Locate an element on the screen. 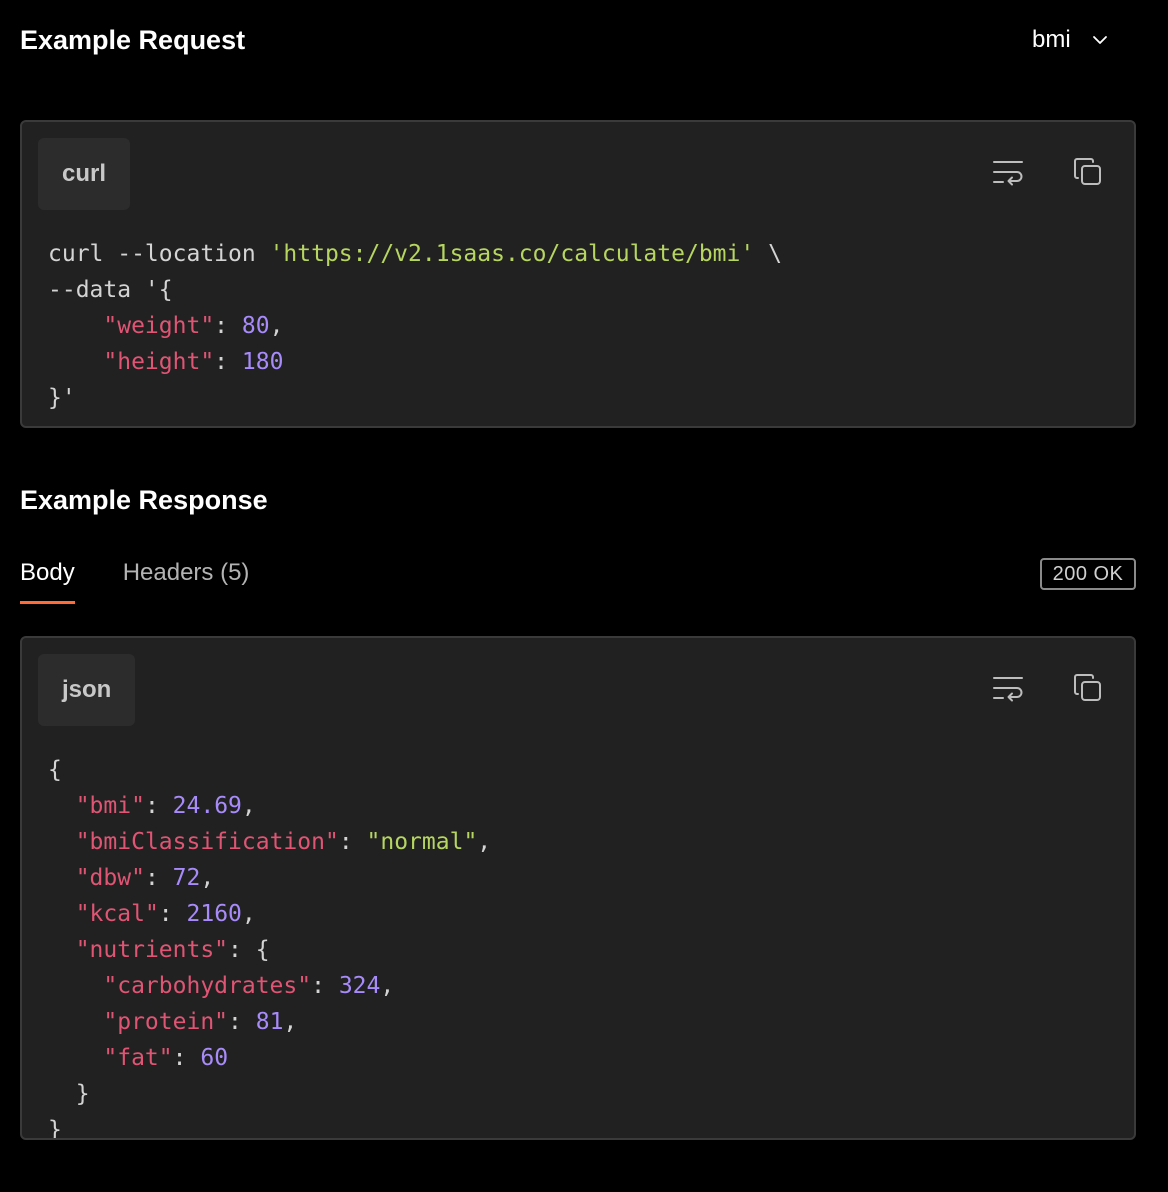  chevron-down-icon is located at coordinates (1099, 40).